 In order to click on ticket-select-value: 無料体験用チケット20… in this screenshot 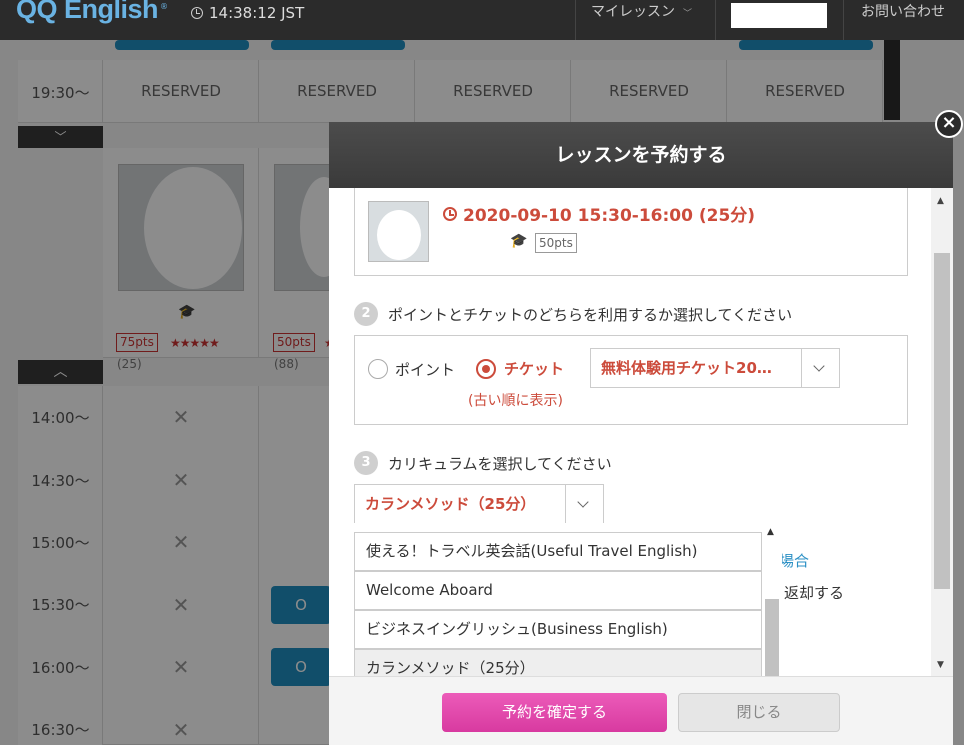, I will do `click(686, 368)`.